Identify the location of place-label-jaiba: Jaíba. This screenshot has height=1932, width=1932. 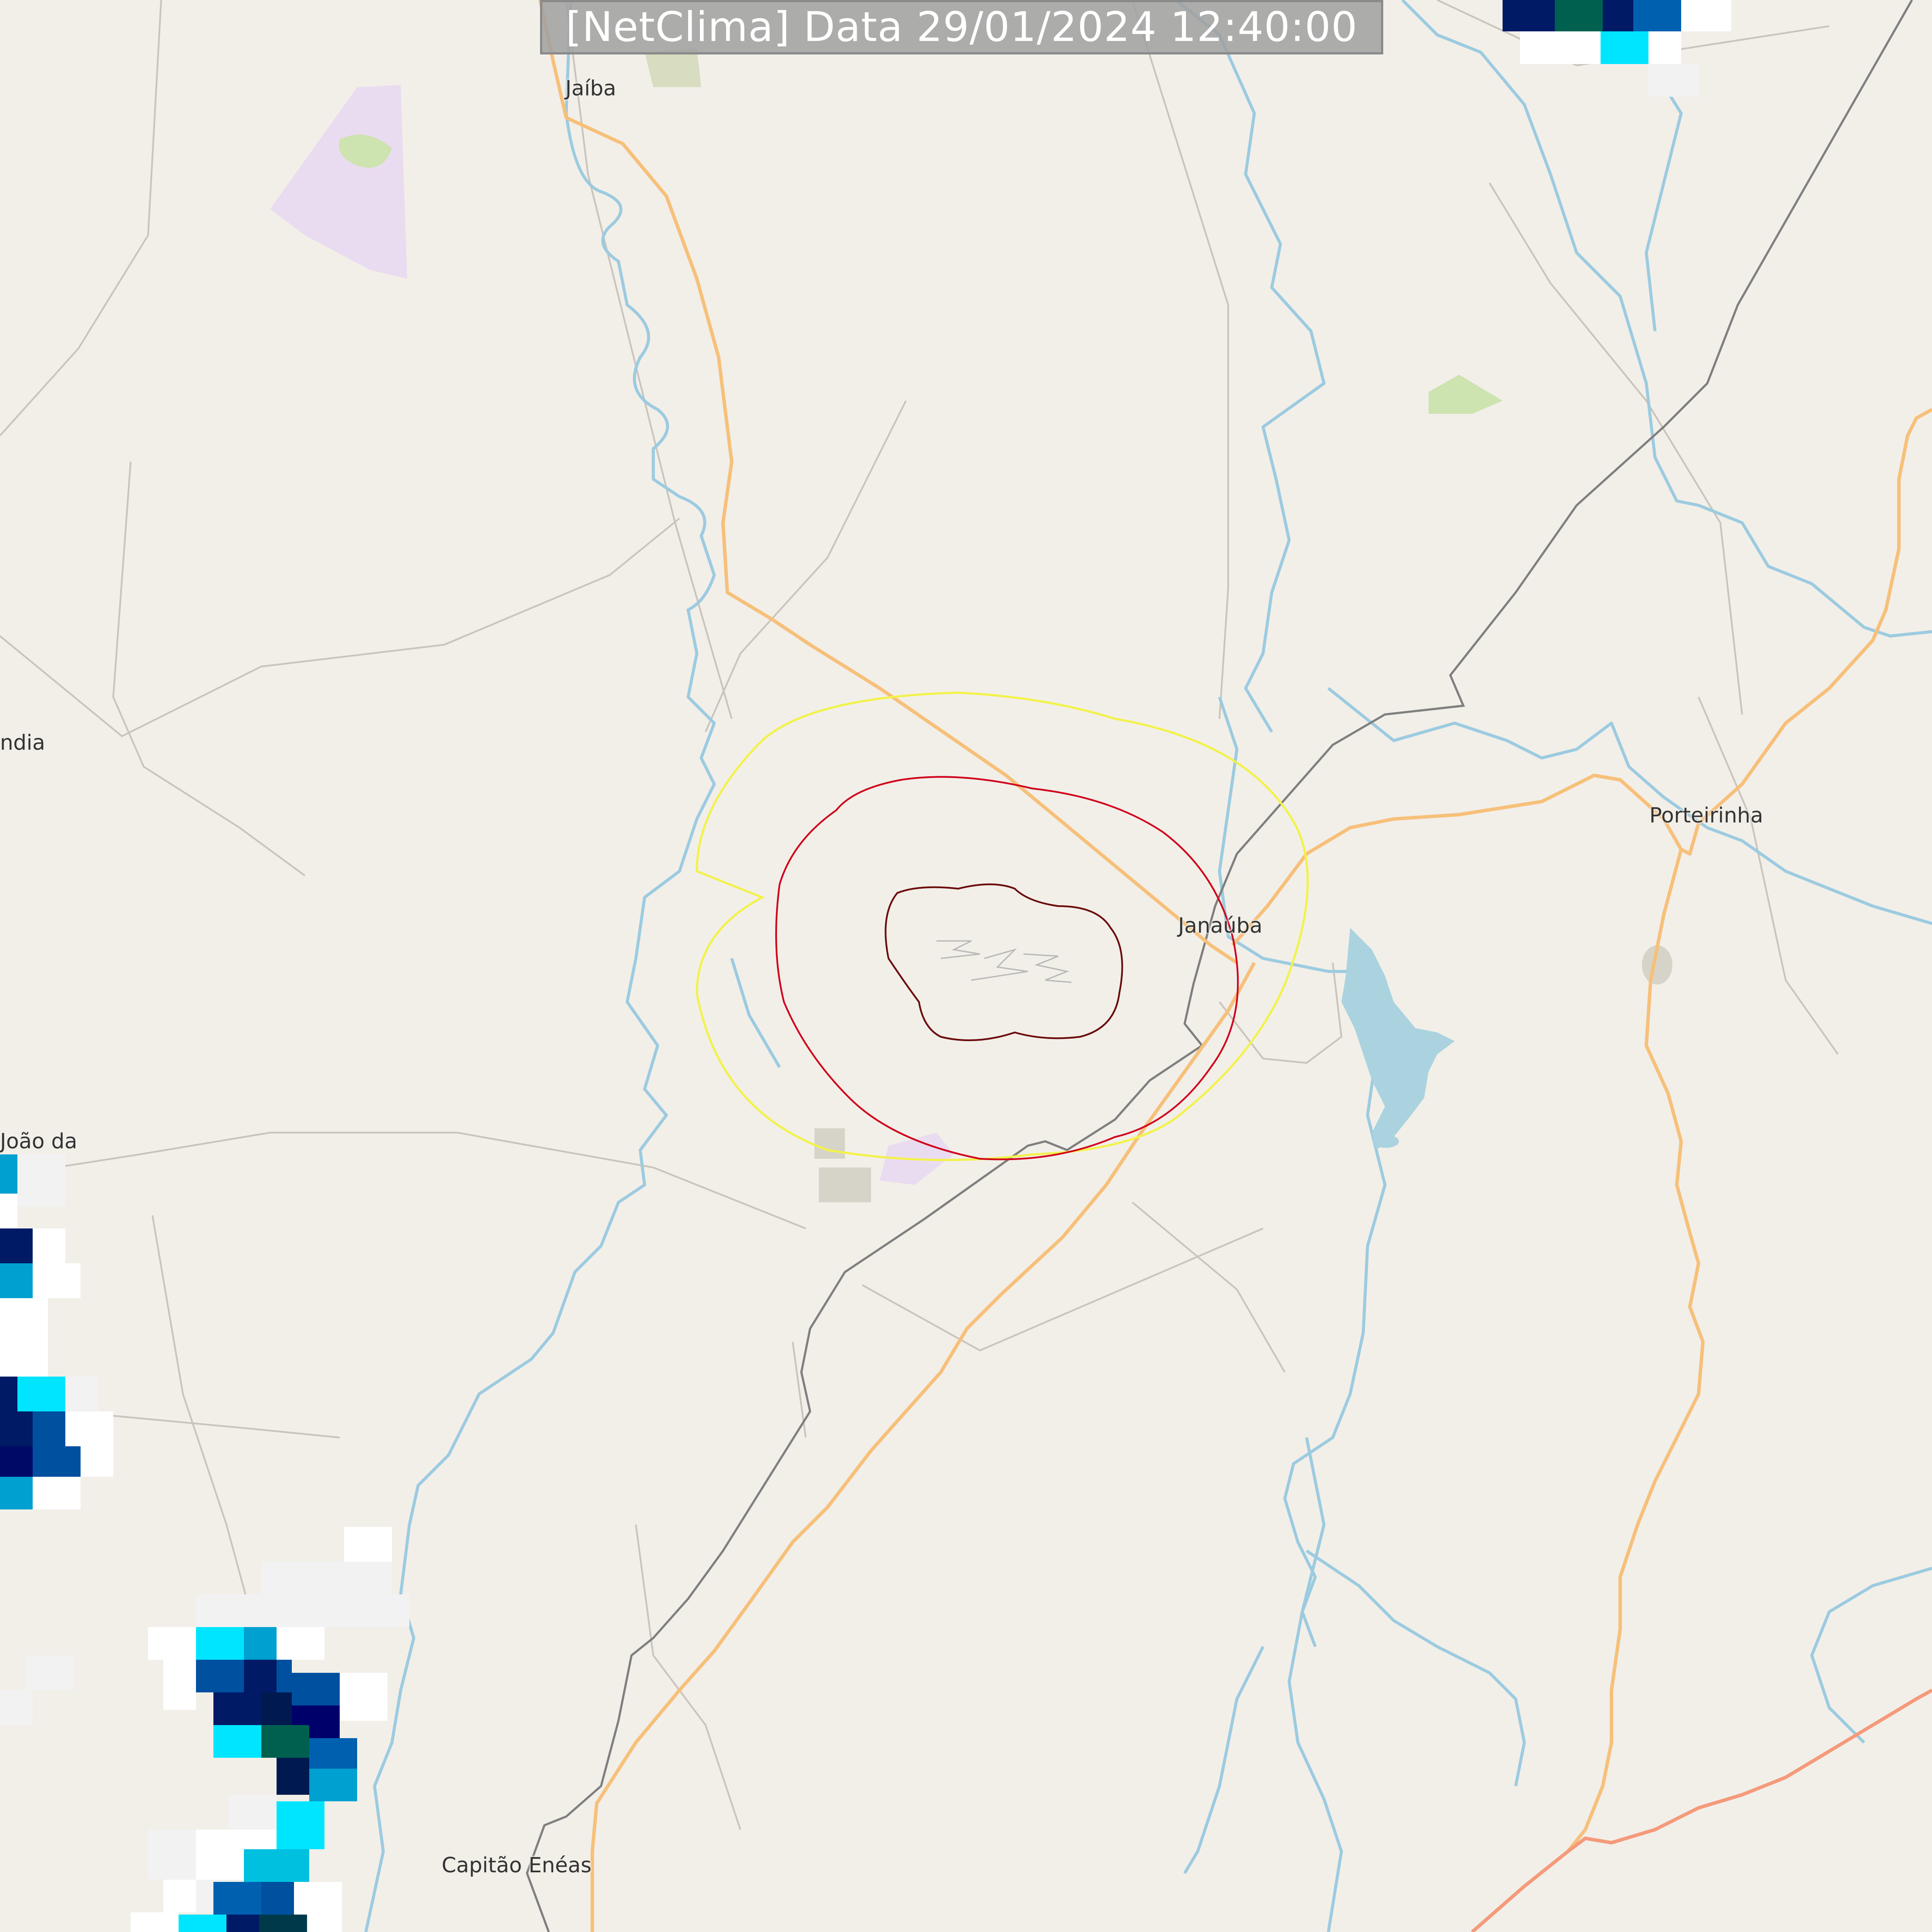
(590, 88).